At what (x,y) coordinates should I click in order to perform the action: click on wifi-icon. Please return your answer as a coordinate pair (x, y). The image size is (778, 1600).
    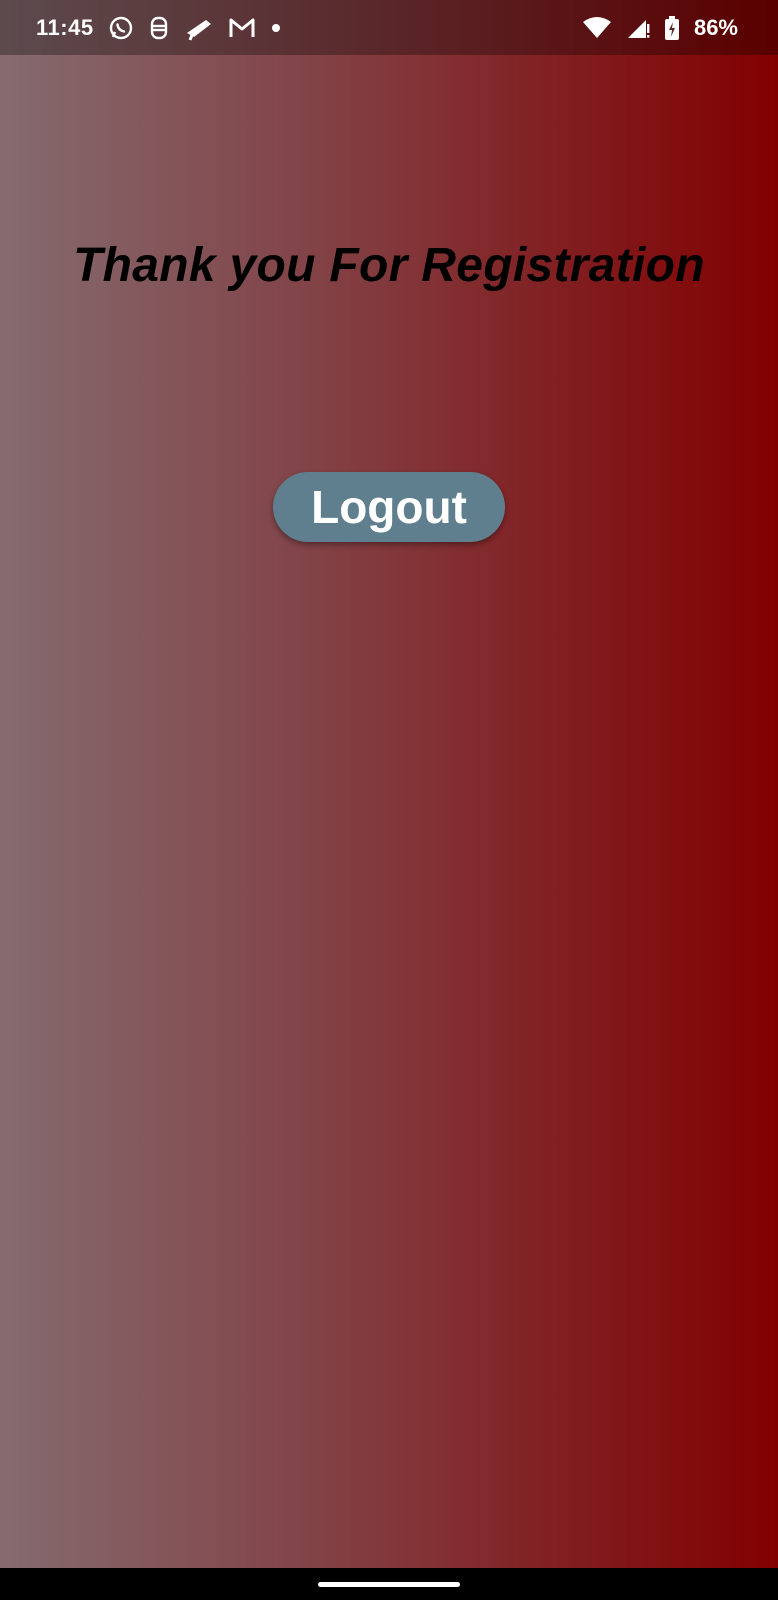
    Looking at the image, I should click on (597, 28).